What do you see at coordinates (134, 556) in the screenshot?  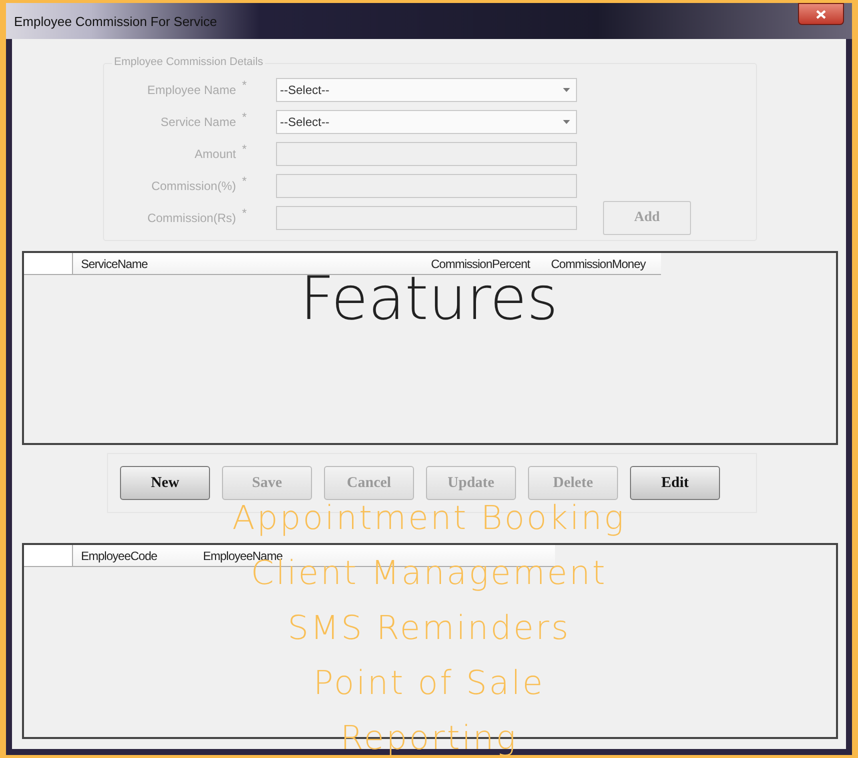 I see `column-header: EmployeeCode` at bounding box center [134, 556].